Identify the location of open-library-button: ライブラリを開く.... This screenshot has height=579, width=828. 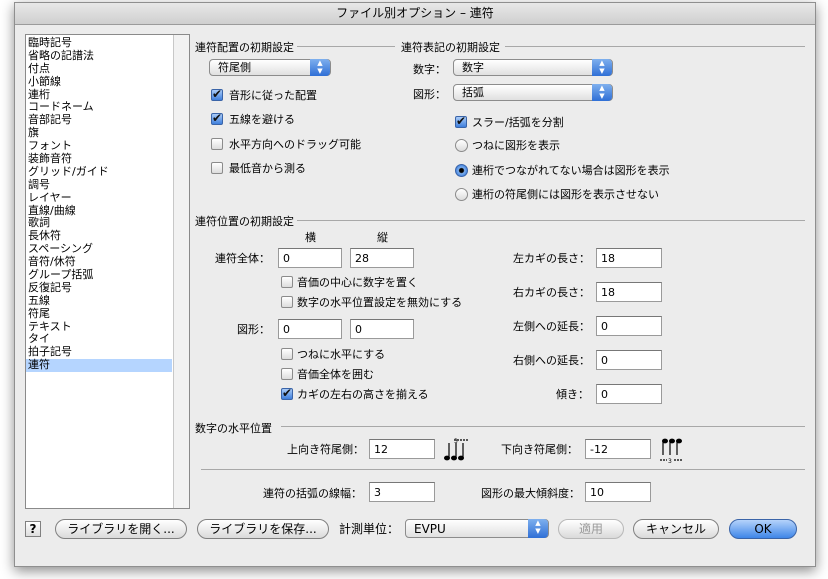
(121, 529).